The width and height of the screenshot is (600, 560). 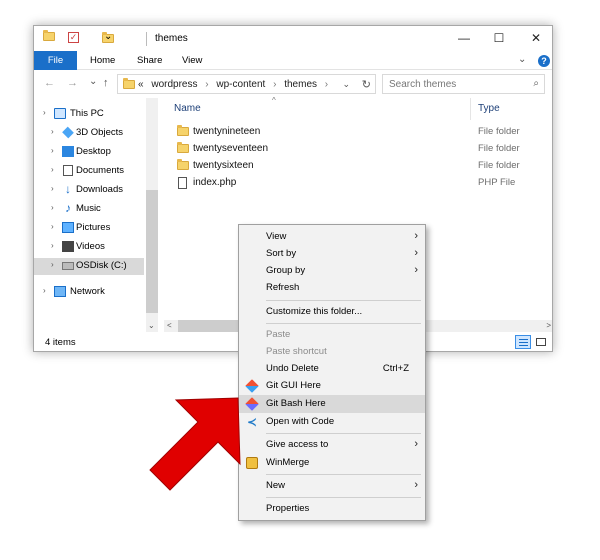 What do you see at coordinates (293, 60) in the screenshot?
I see `ribbon: File Home Share View ⌄ ?` at bounding box center [293, 60].